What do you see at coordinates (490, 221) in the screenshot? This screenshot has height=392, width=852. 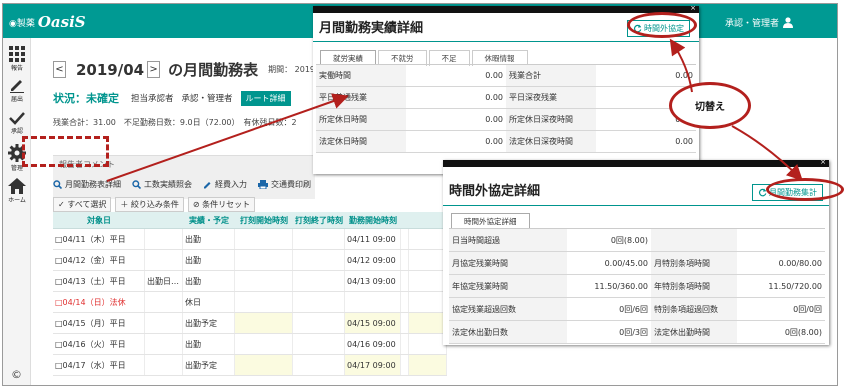 I see `tab-overtime-detail: 時間外協定詳細` at bounding box center [490, 221].